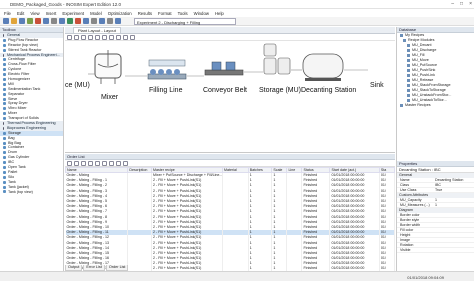 This screenshot has height=281, width=474. What do you see at coordinates (454, 185) in the screenshot?
I see `property-value: IBC` at bounding box center [454, 185].